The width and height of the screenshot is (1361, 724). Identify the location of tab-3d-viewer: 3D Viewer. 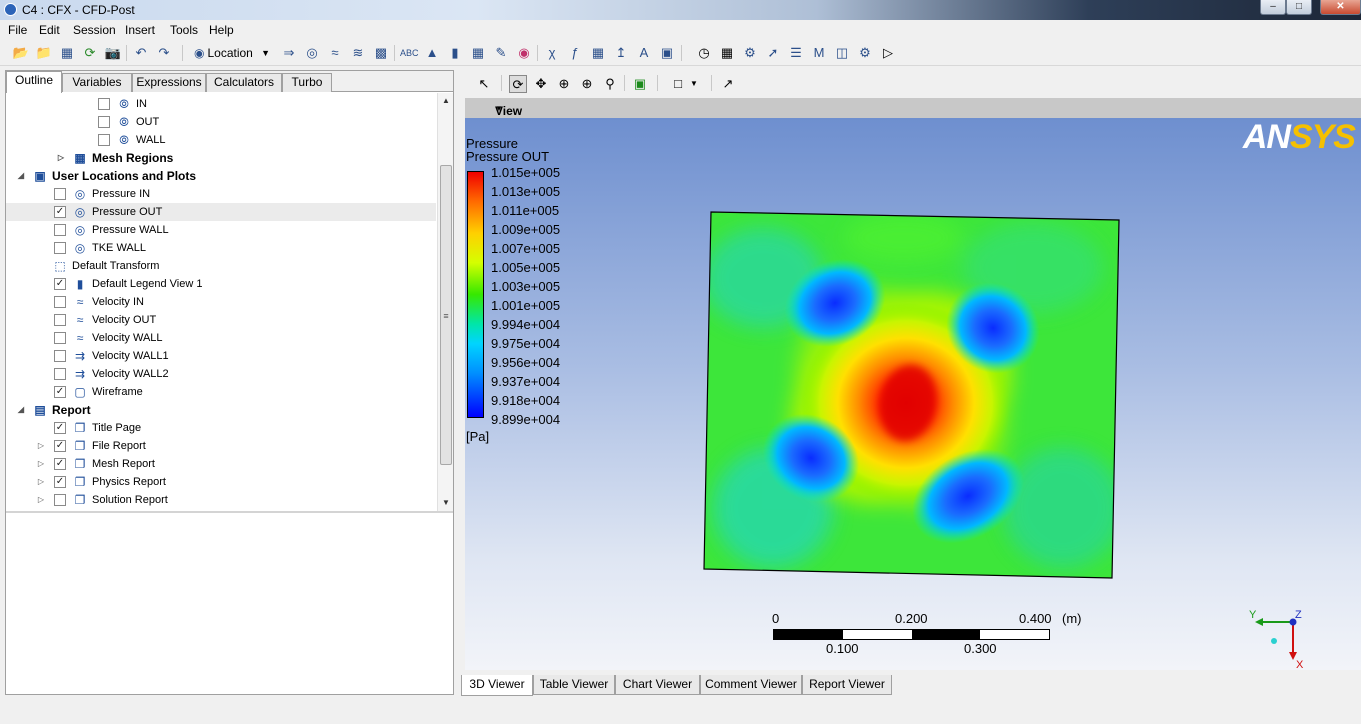
(497, 685).